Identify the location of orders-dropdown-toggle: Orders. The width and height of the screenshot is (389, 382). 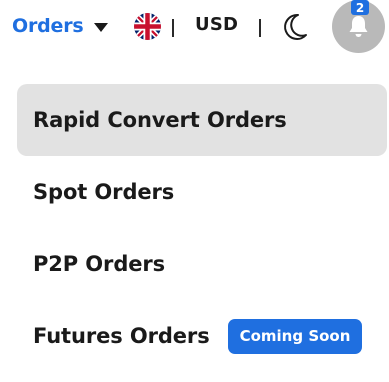
(60, 26).